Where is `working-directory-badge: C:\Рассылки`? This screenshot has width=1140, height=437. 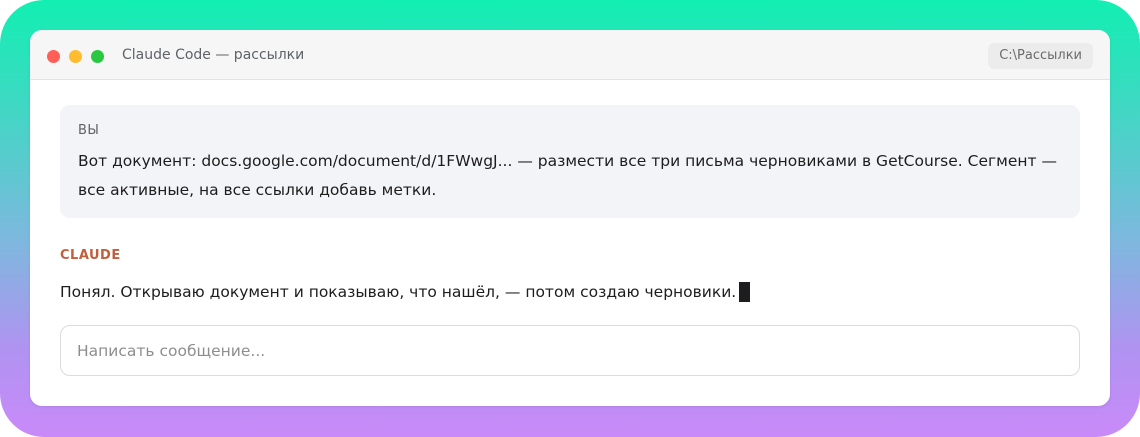 working-directory-badge: C:\Рассылки is located at coordinates (1040, 56).